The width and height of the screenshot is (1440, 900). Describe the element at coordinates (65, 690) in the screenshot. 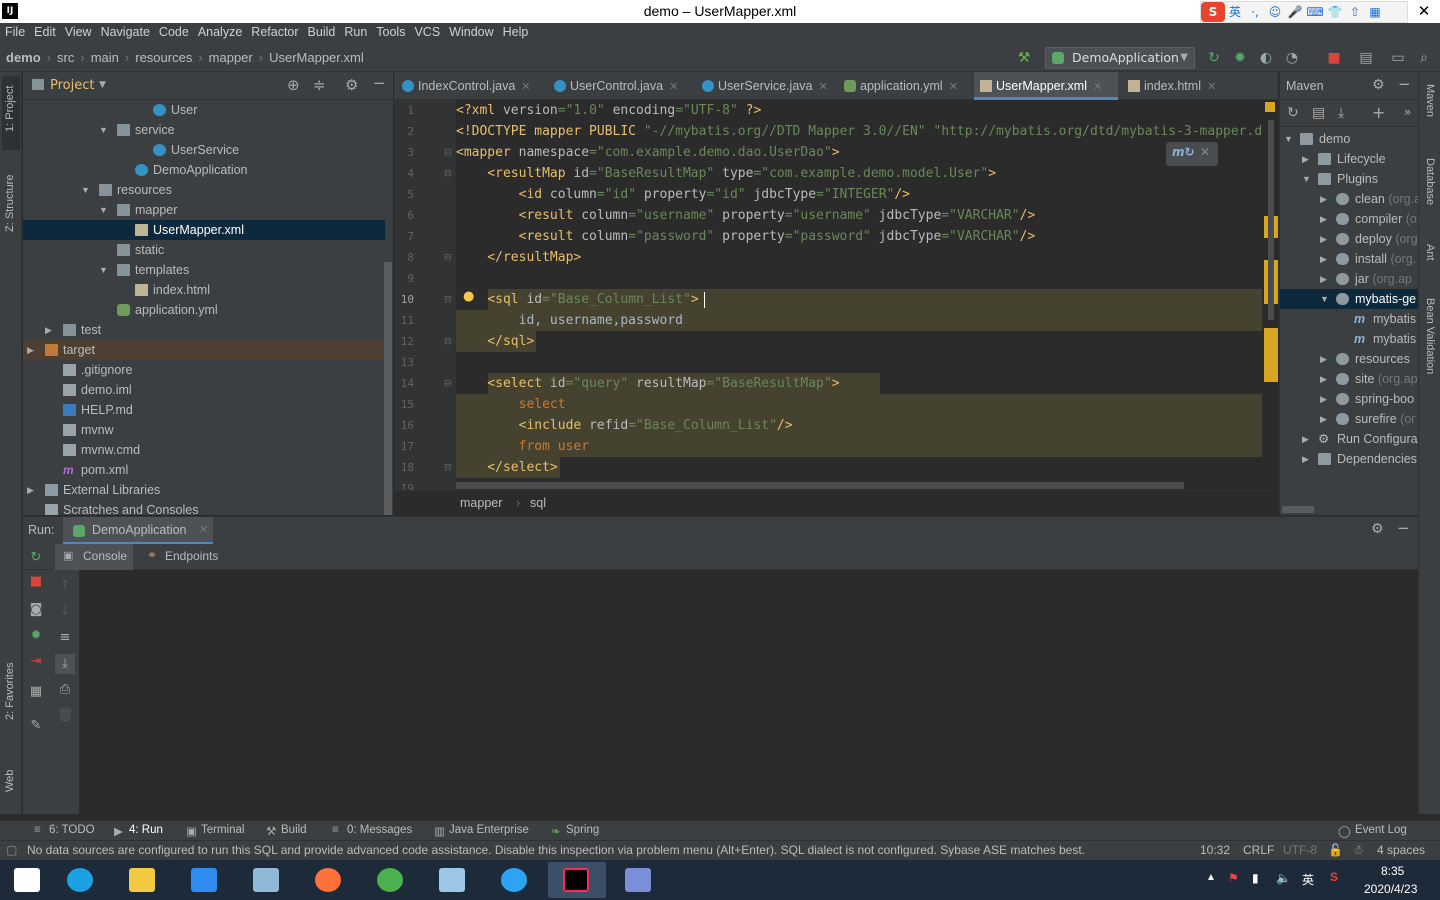

I see `print-icon: ⎙` at that location.